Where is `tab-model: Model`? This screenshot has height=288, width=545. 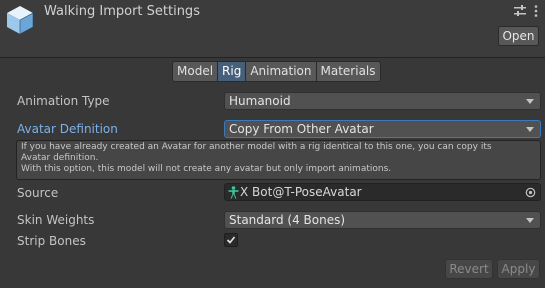 tab-model: Model is located at coordinates (195, 71).